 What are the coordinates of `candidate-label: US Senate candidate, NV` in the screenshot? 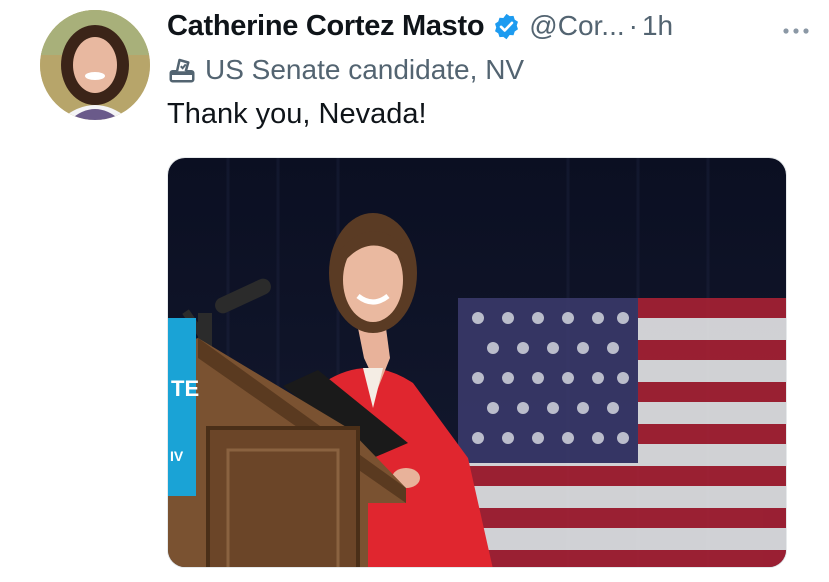 It's located at (345, 70).